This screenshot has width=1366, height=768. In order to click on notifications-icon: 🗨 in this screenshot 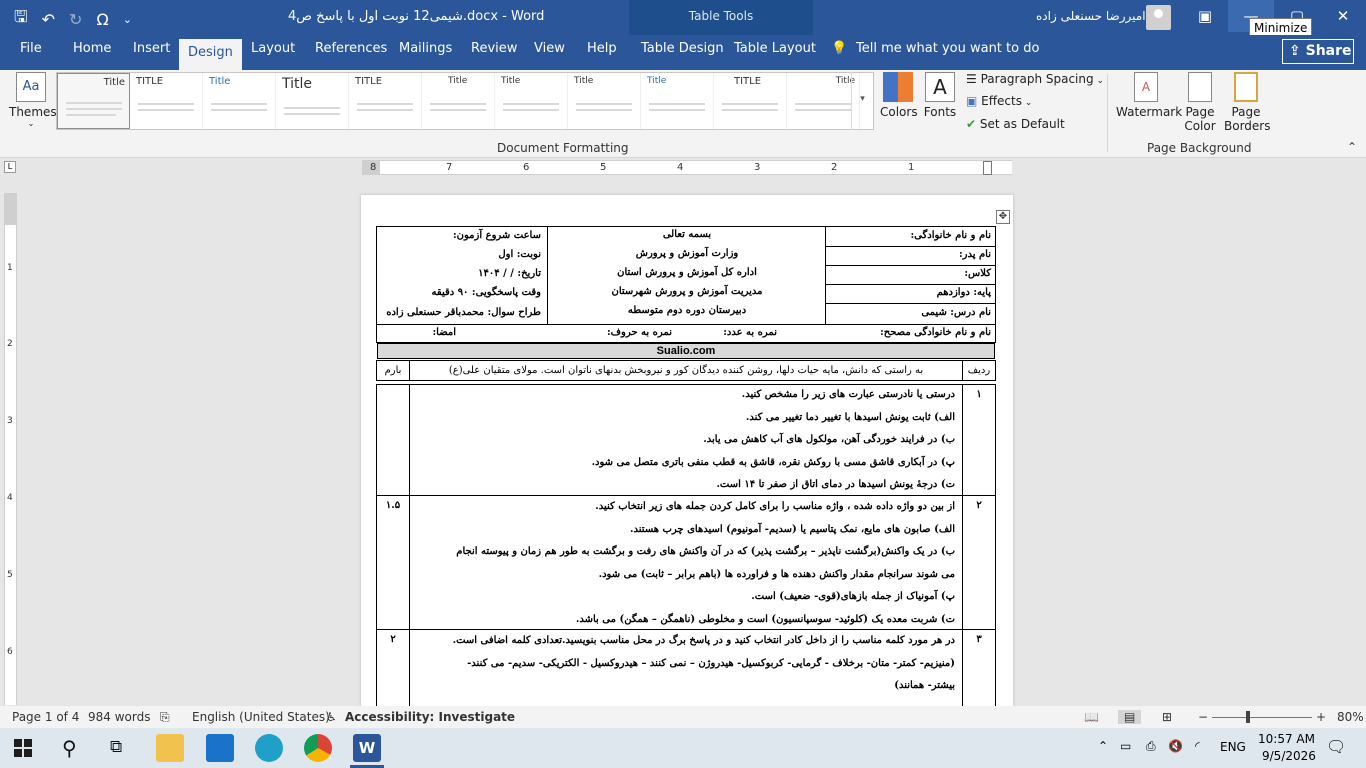, I will do `click(1336, 746)`.